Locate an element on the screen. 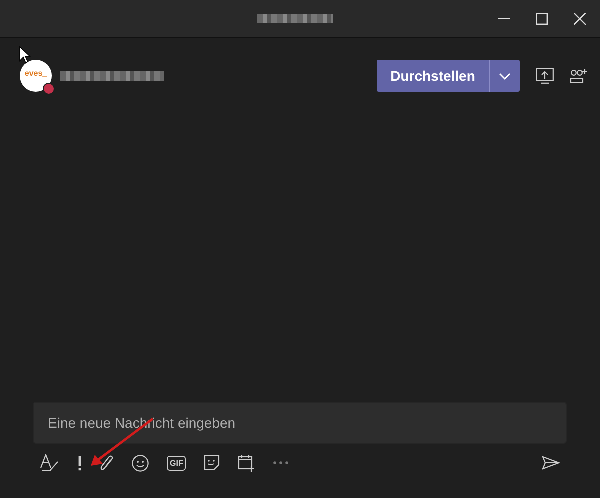  avatar: eves_ is located at coordinates (36, 76).